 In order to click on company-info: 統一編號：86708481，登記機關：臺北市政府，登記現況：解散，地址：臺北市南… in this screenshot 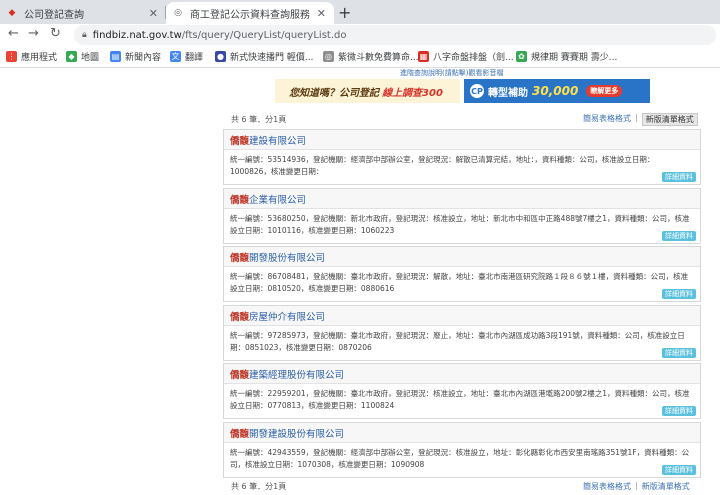, I will do `click(462, 284)`.